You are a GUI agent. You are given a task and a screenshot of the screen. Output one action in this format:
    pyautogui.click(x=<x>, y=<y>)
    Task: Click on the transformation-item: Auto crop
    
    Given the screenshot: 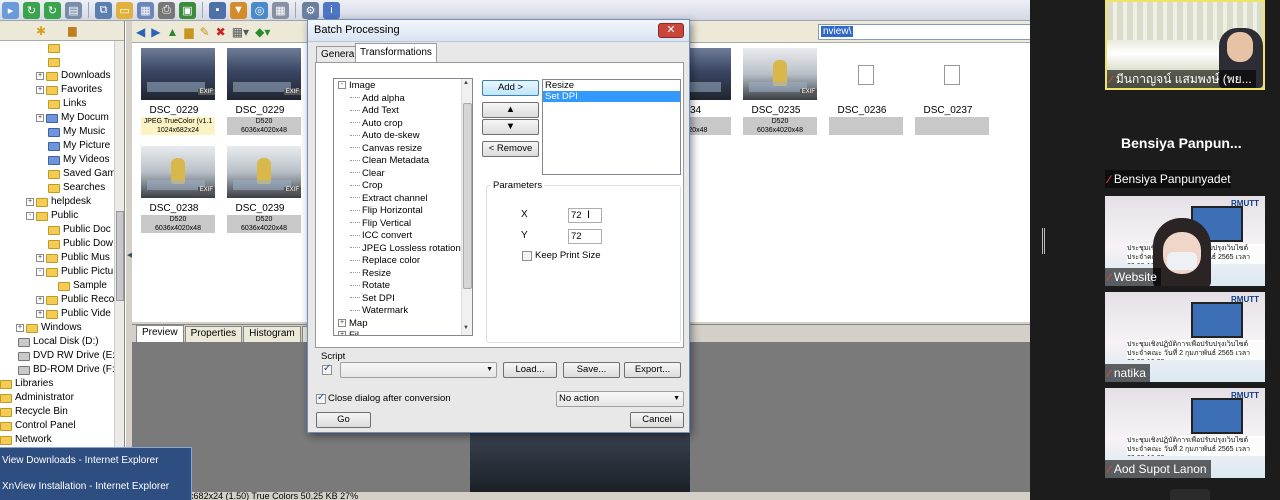 What is the action you would take?
    pyautogui.click(x=376, y=124)
    